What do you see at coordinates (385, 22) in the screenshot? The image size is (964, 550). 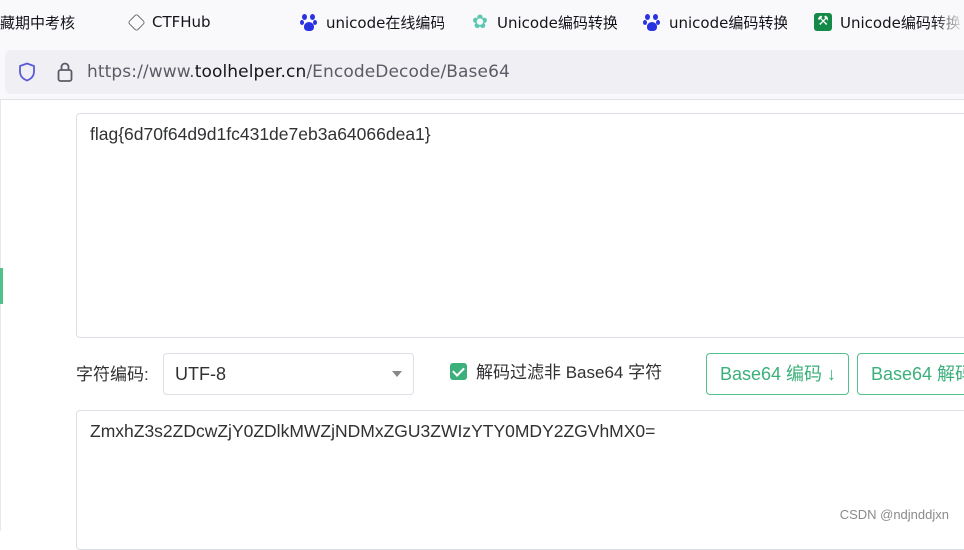 I see `bookmark-label: unicode在线编码` at bounding box center [385, 22].